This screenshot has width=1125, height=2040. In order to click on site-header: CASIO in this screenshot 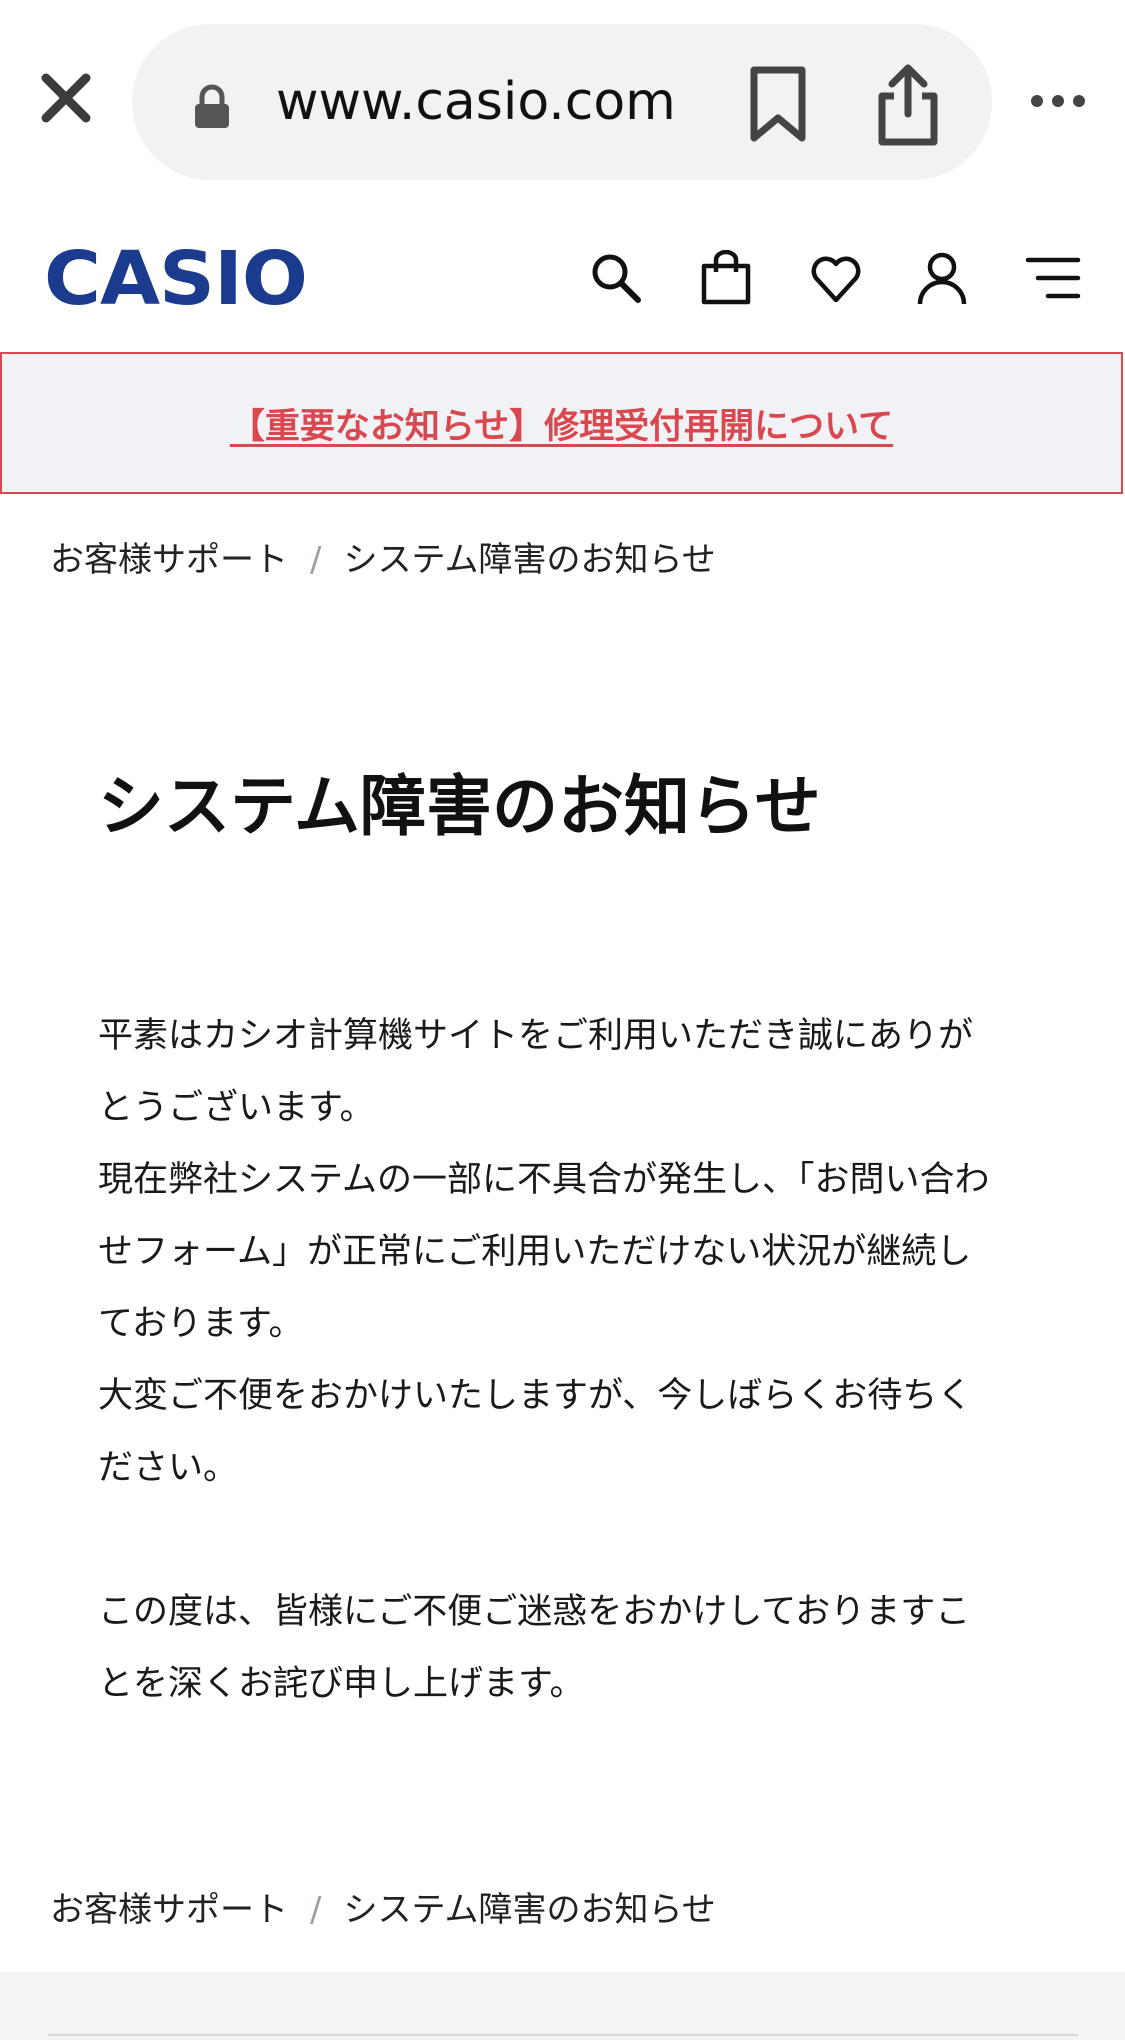, I will do `click(562, 276)`.